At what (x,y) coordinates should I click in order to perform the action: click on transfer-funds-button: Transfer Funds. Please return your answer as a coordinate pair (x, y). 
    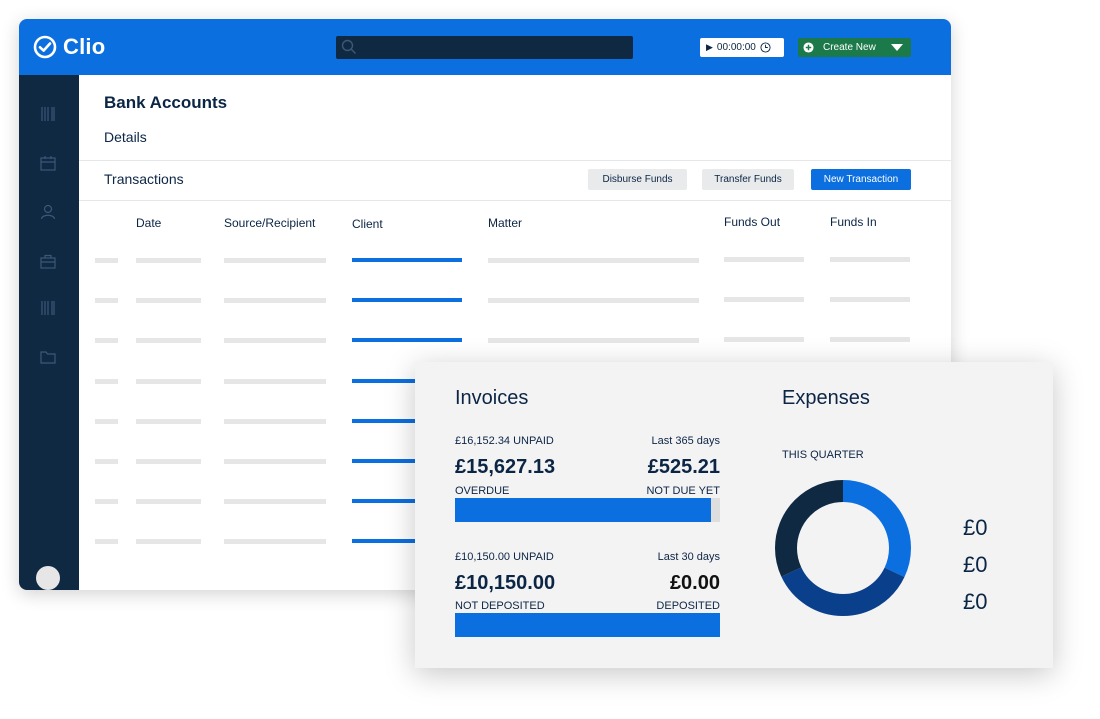
    Looking at the image, I should click on (748, 179).